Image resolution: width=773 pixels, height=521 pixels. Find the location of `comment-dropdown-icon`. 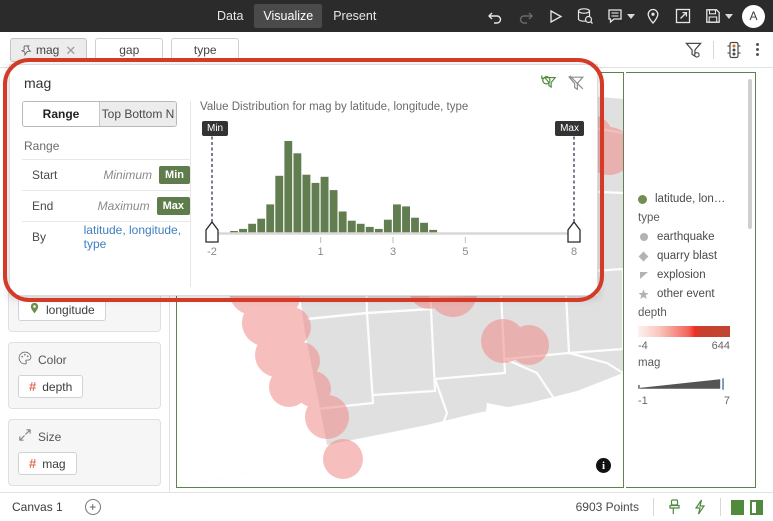

comment-dropdown-icon is located at coordinates (631, 16).